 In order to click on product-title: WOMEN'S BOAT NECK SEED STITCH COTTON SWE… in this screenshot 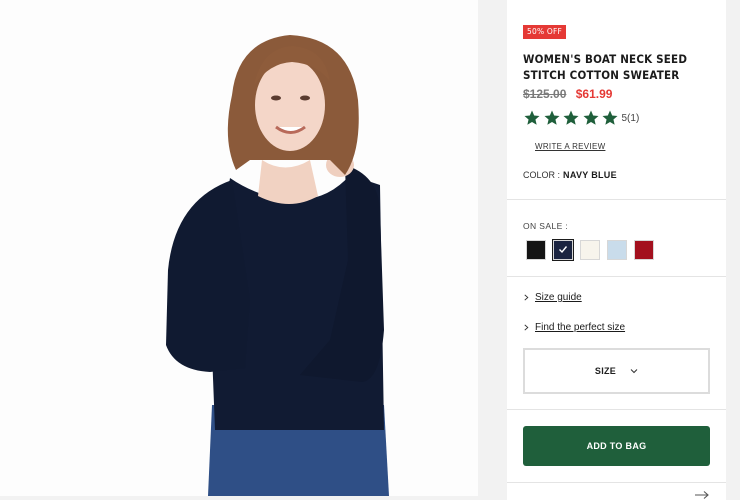, I will do `click(605, 67)`.